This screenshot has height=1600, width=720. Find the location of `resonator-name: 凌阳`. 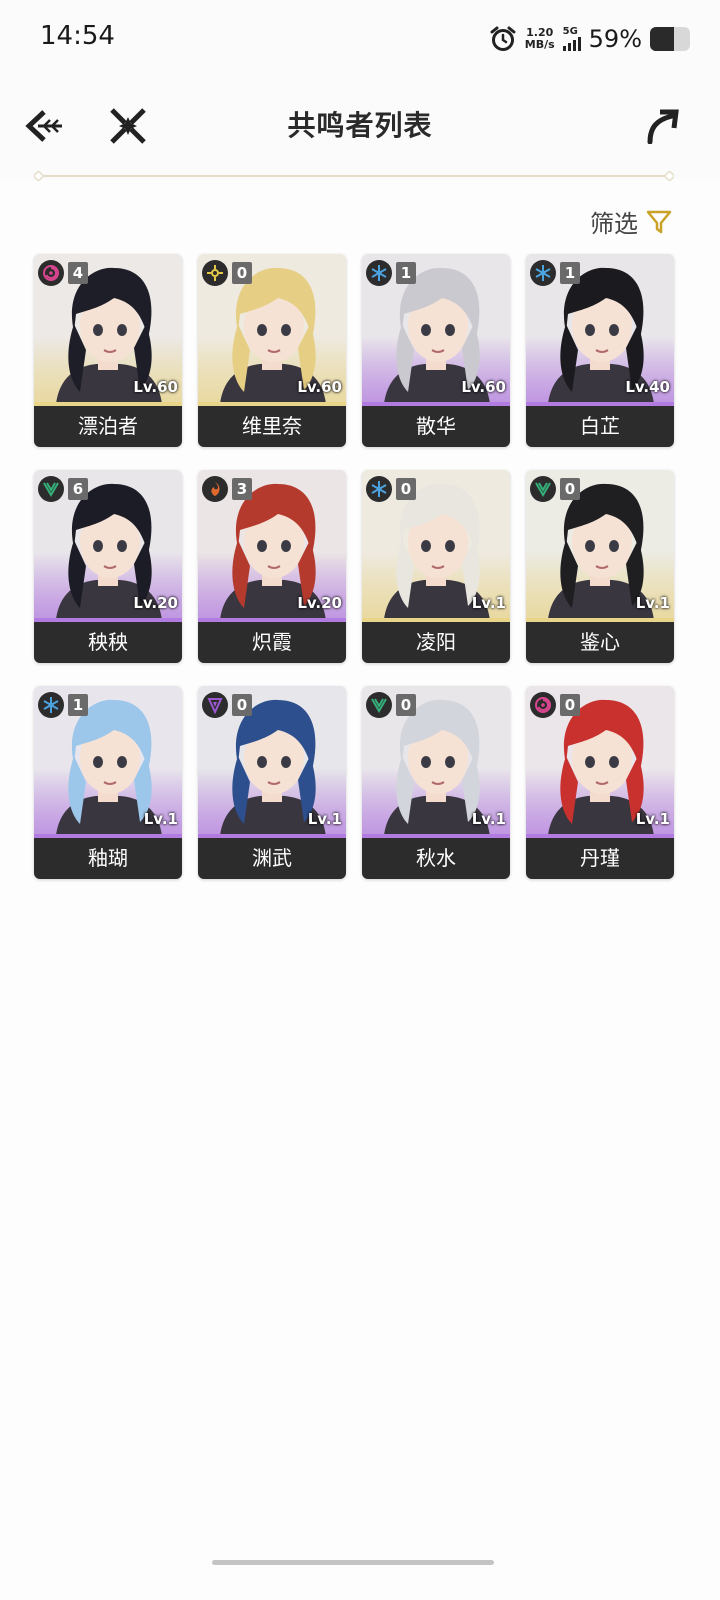

resonator-name: 凌阳 is located at coordinates (436, 642).